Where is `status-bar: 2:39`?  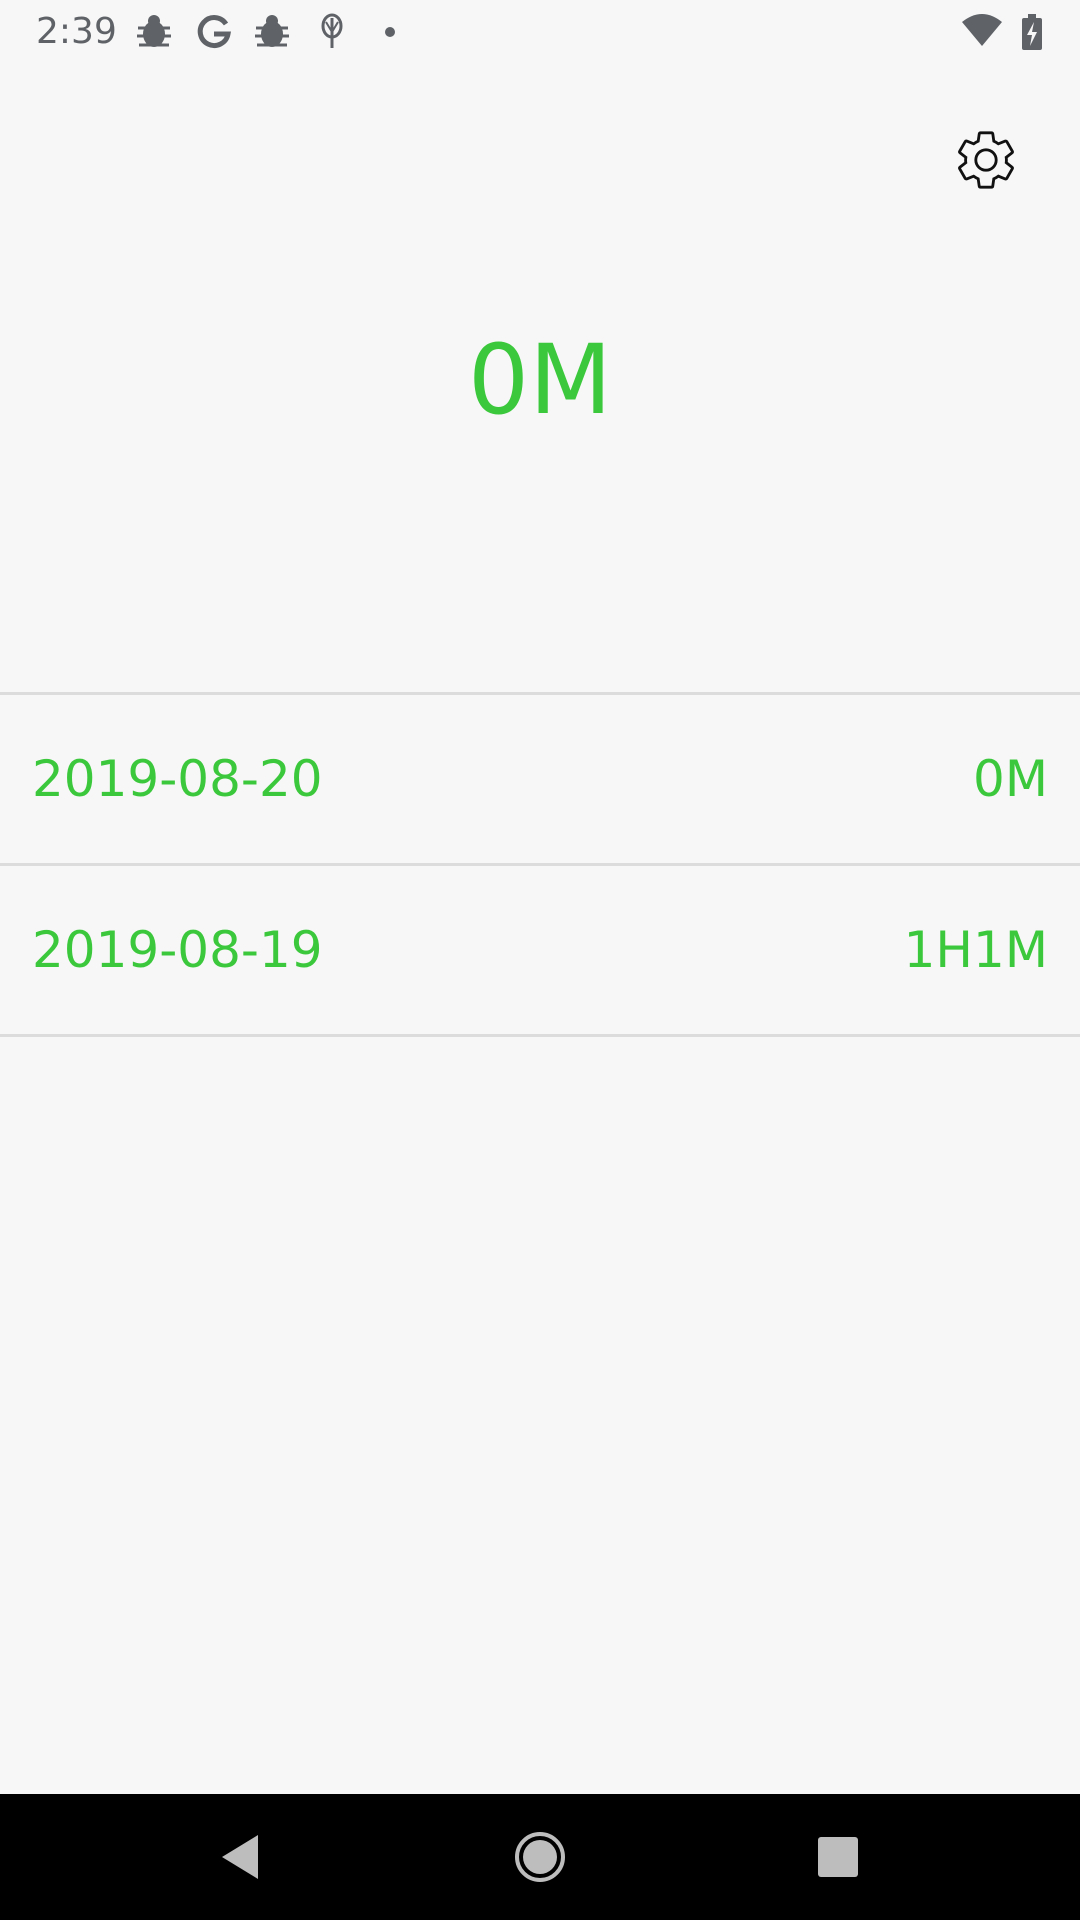 status-bar: 2:39 is located at coordinates (540, 32).